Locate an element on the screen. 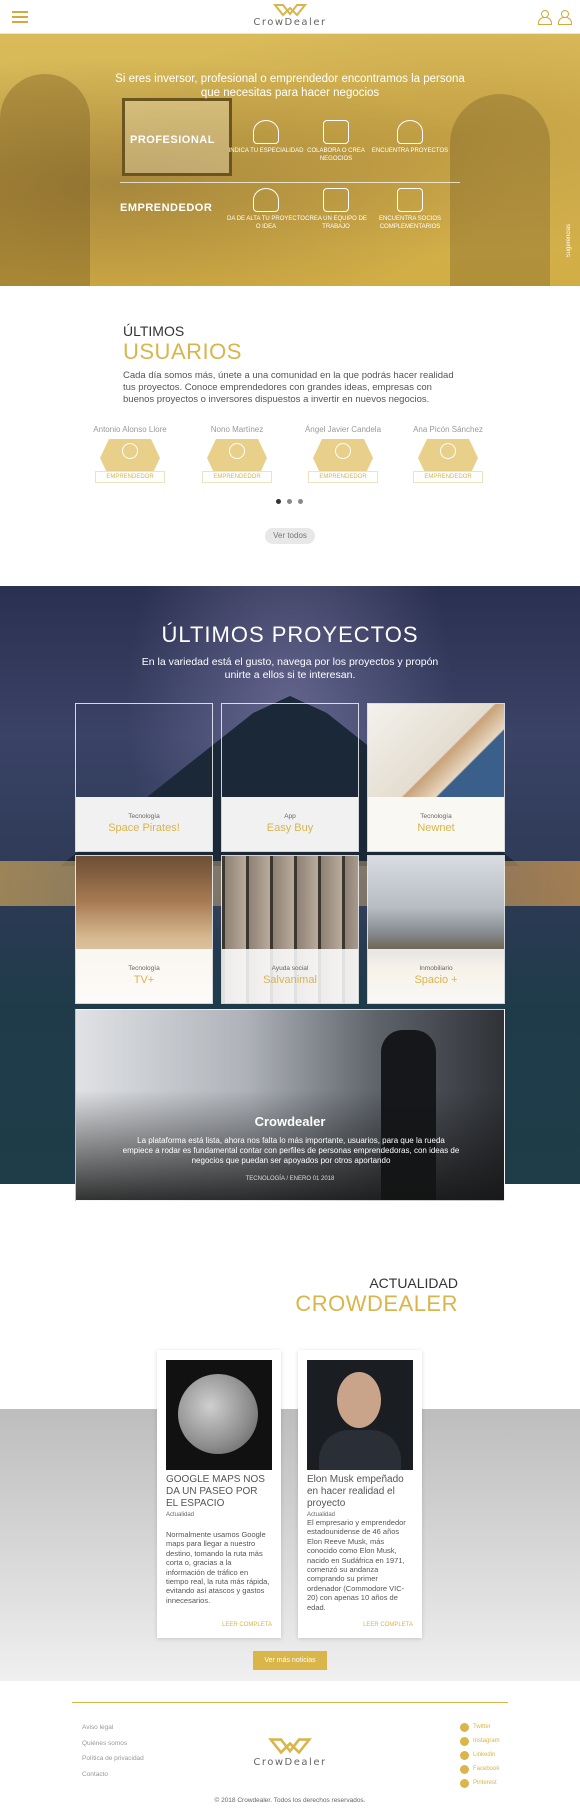 This screenshot has height=1814, width=580. hero-item: DA DE ALTA TU PROYECTO O IDEA is located at coordinates (266, 209).